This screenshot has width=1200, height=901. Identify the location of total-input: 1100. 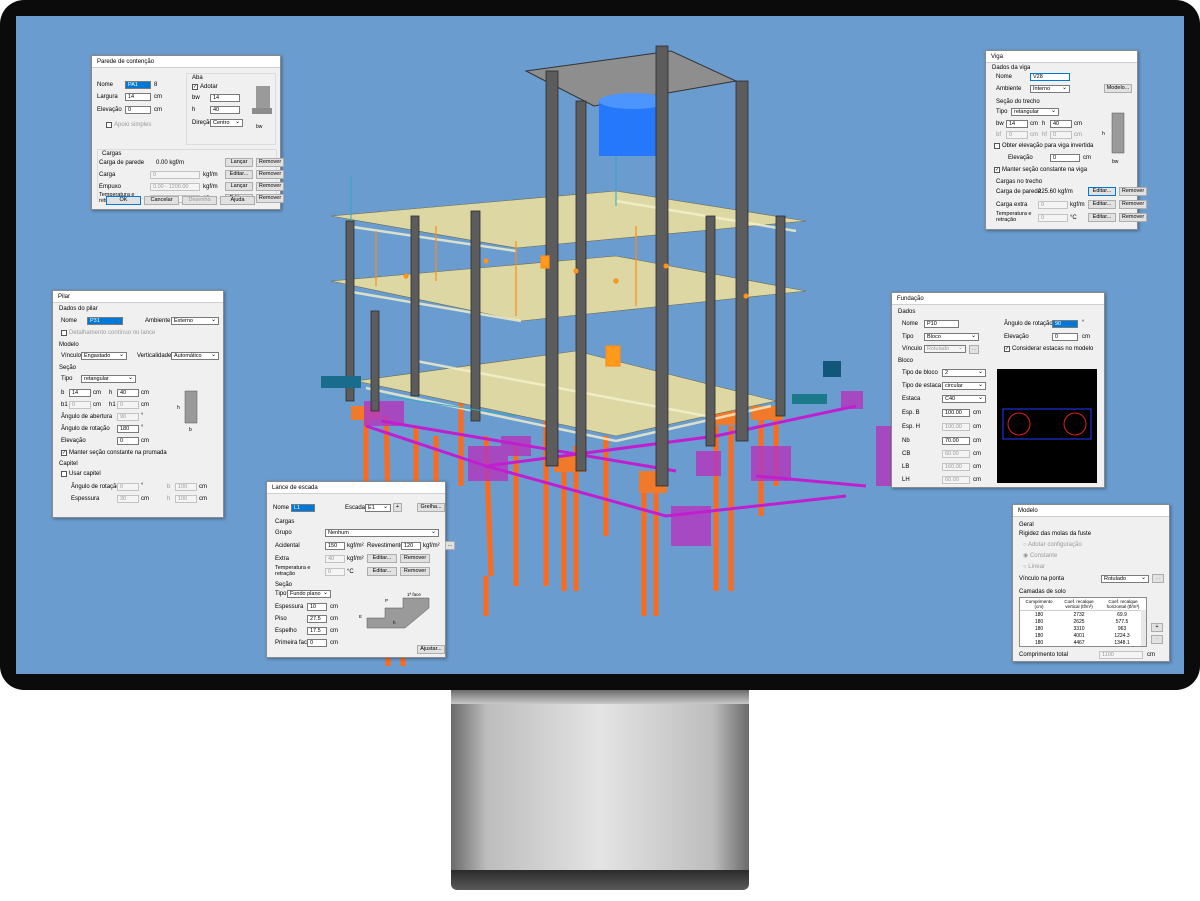
(1121, 655).